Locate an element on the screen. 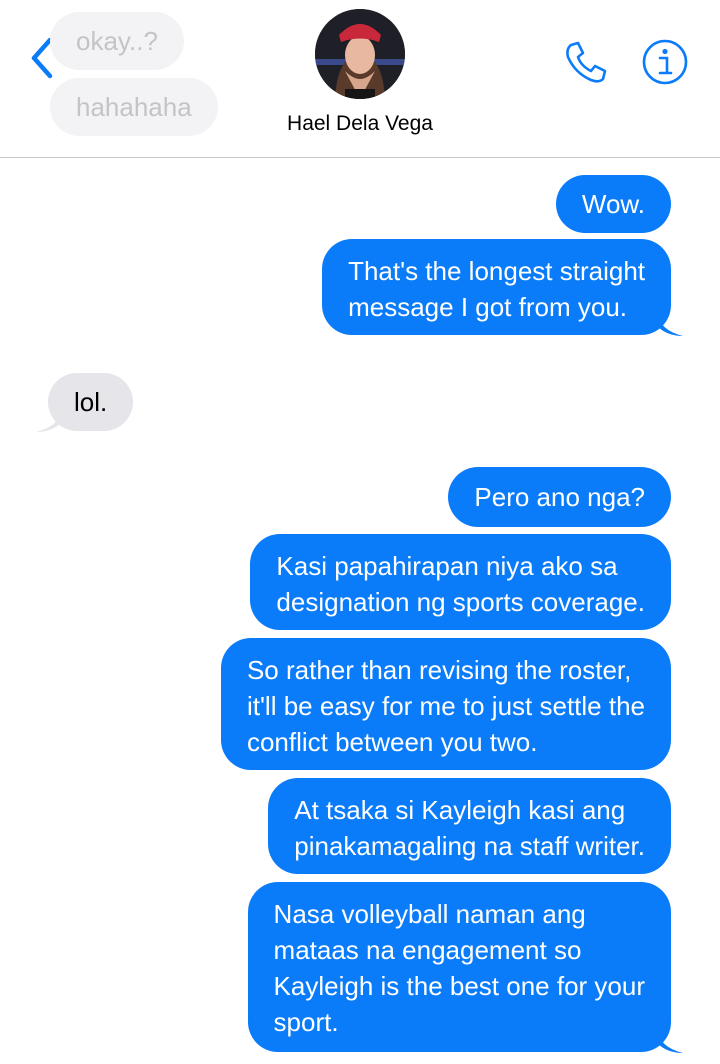 This screenshot has width=720, height=1064. message-line: designation ng sports coverage. is located at coordinates (460, 602).